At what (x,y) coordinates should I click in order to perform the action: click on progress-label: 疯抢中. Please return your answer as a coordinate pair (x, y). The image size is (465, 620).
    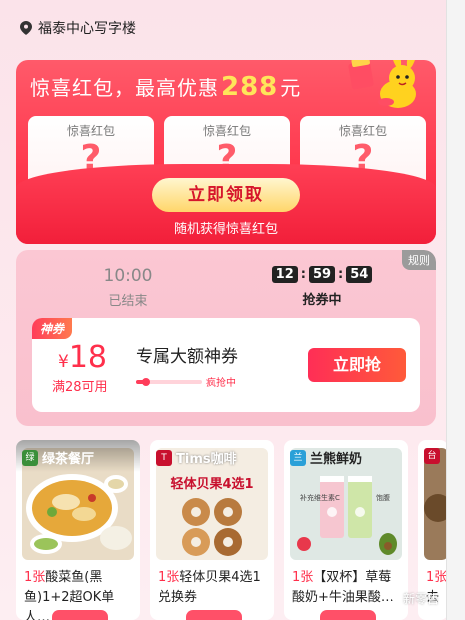
    Looking at the image, I should click on (221, 383).